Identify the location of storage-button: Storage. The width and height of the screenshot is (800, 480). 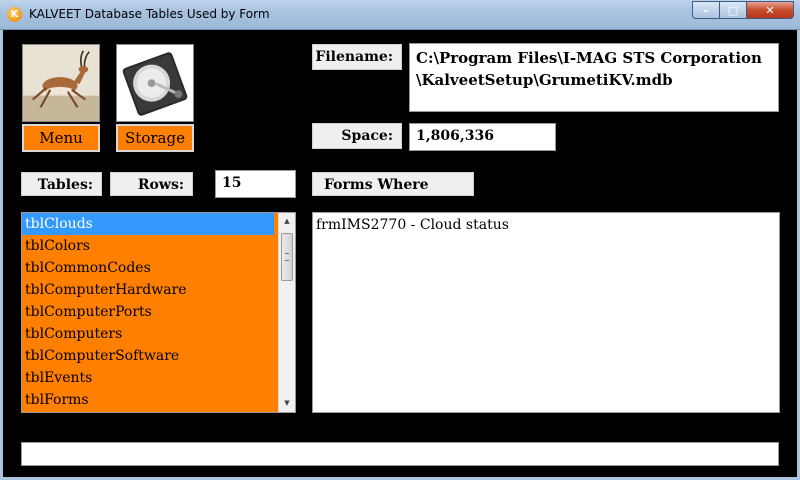
(155, 138).